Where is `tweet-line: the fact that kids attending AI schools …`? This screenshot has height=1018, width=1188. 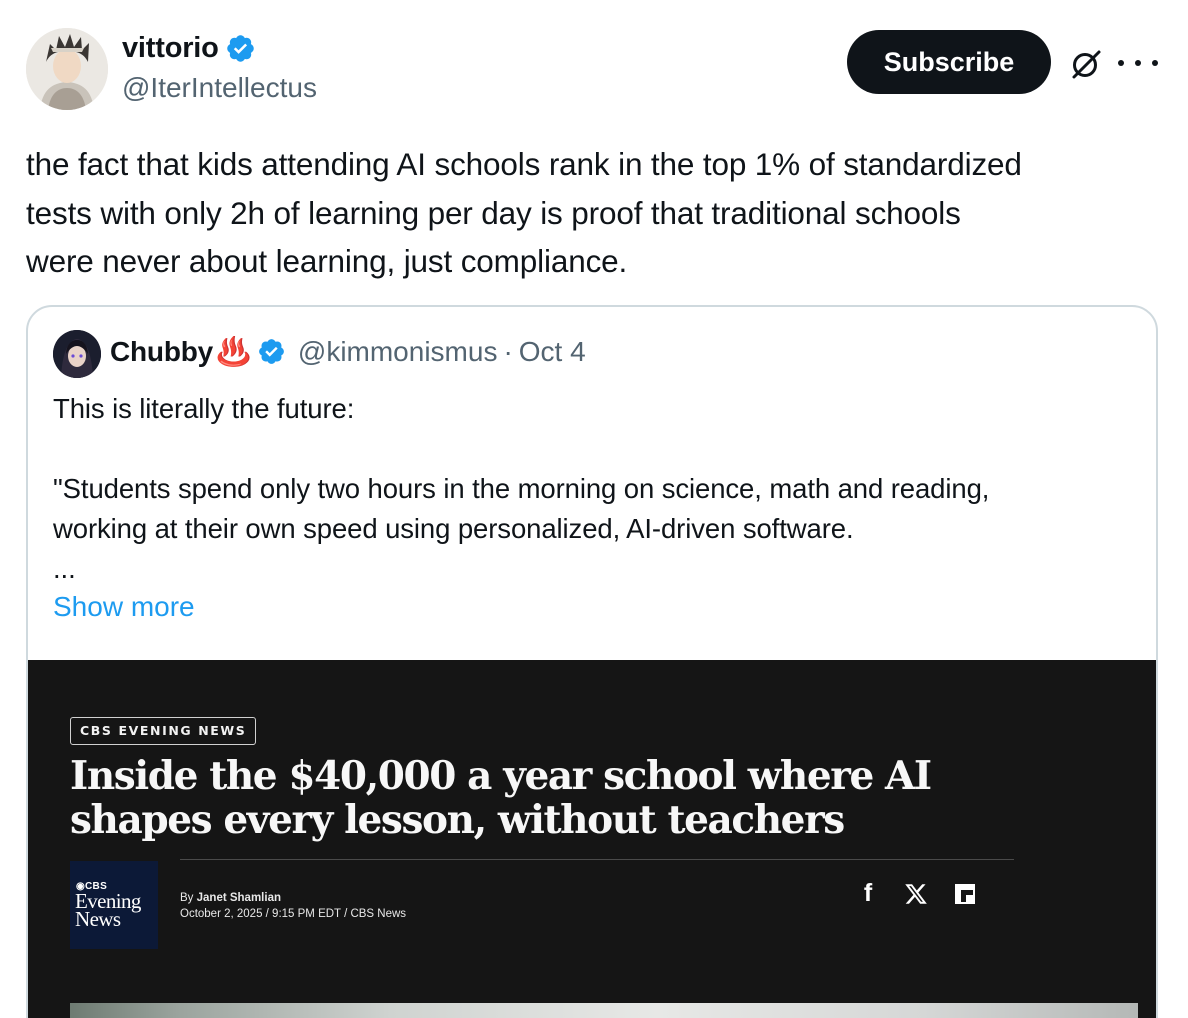 tweet-line: the fact that kids attending AI schools … is located at coordinates (524, 164).